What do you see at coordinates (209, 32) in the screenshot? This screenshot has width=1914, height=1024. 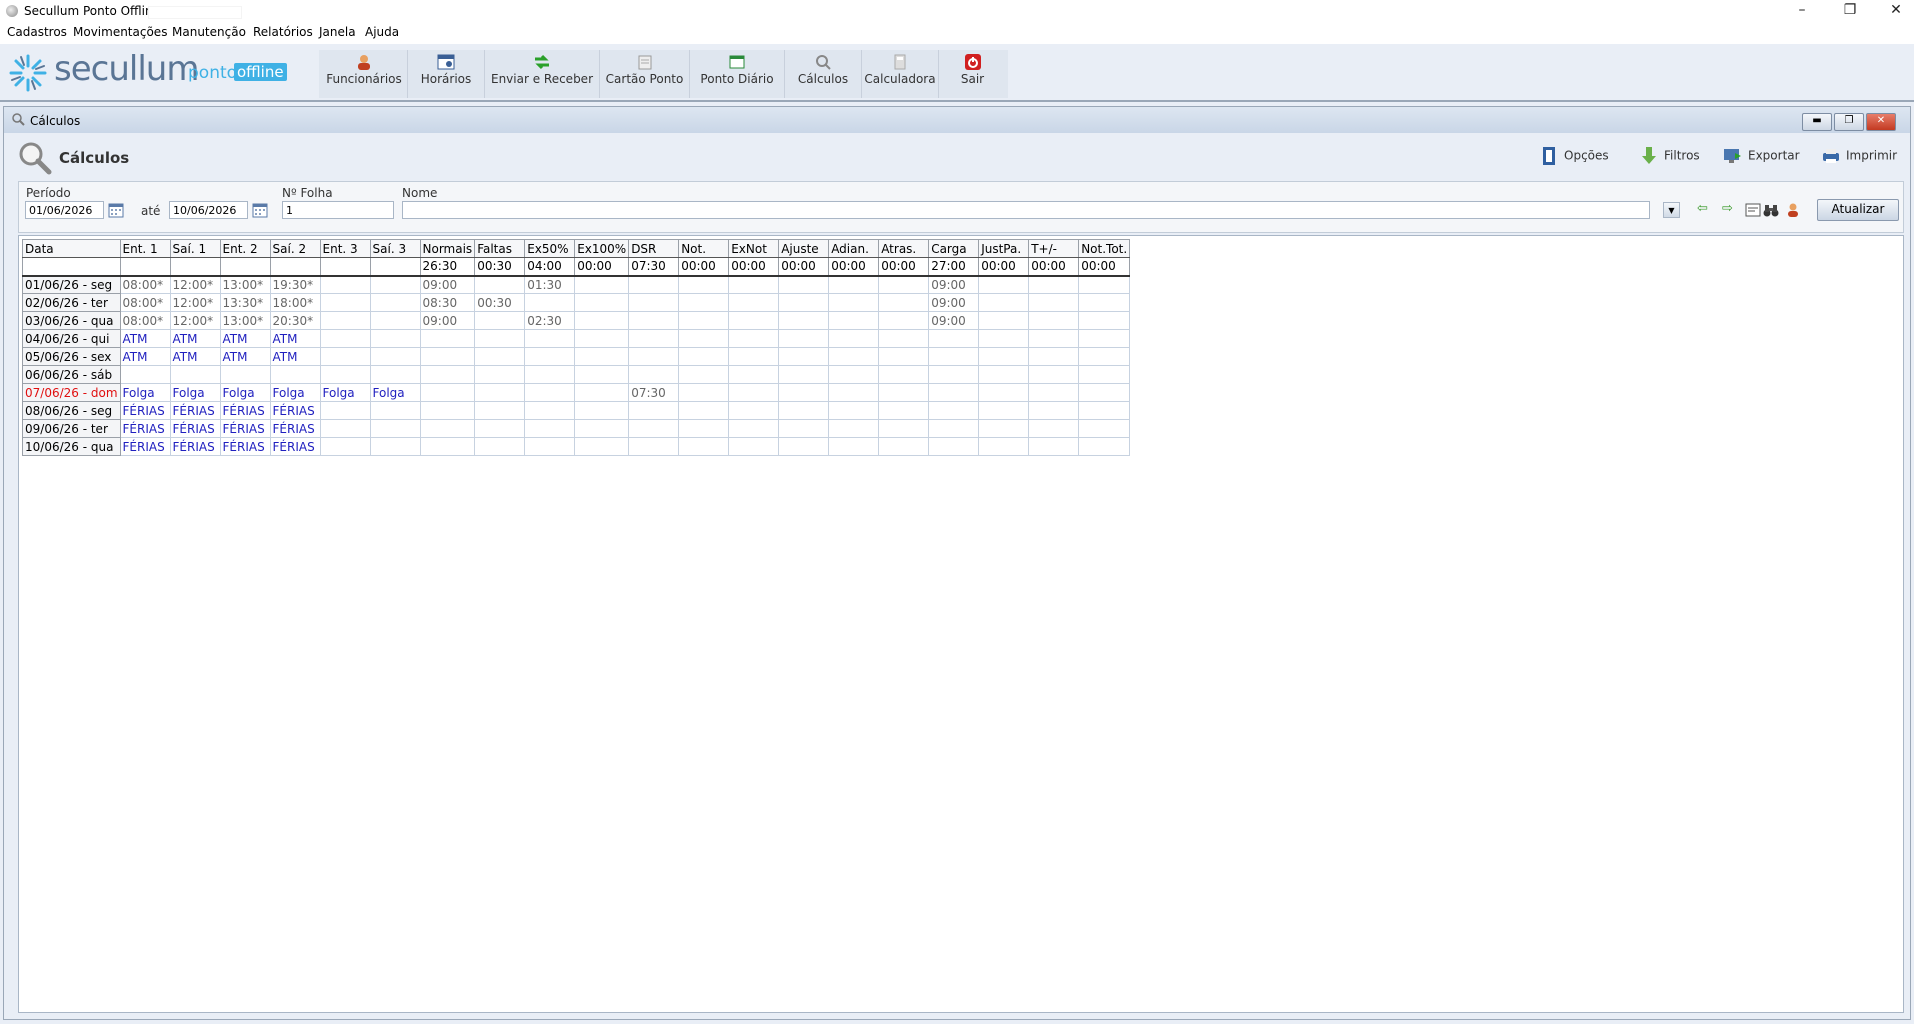 I see `menu-manutencao: Manutenção` at bounding box center [209, 32].